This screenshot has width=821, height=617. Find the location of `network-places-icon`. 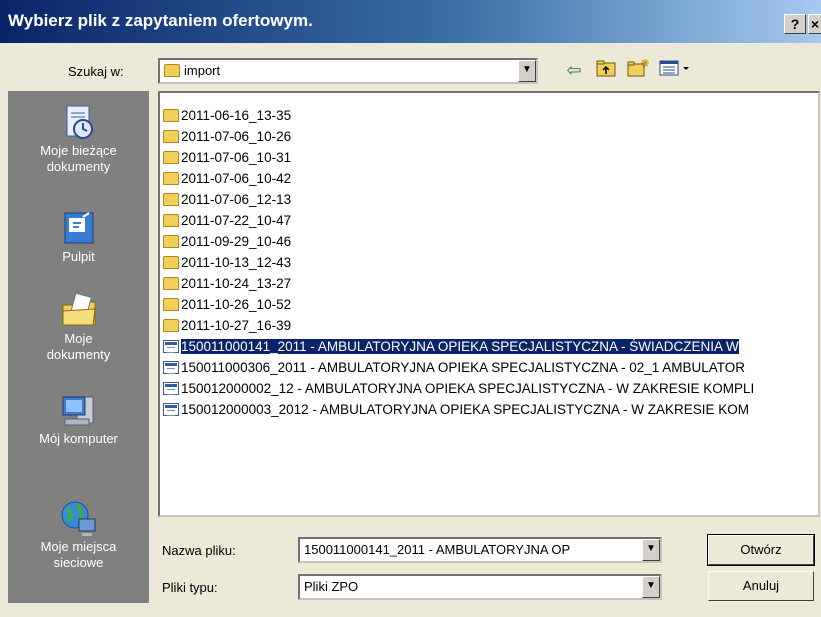

network-places-icon is located at coordinates (79, 519).